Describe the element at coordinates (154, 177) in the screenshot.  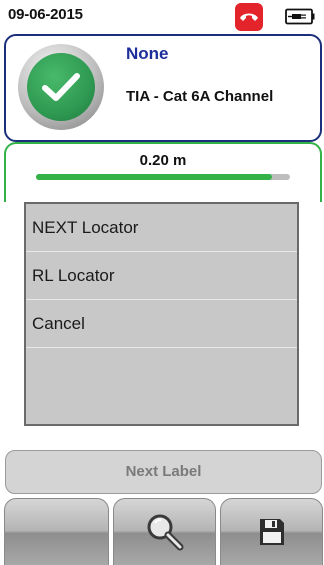
I see `length-bar-fill` at that location.